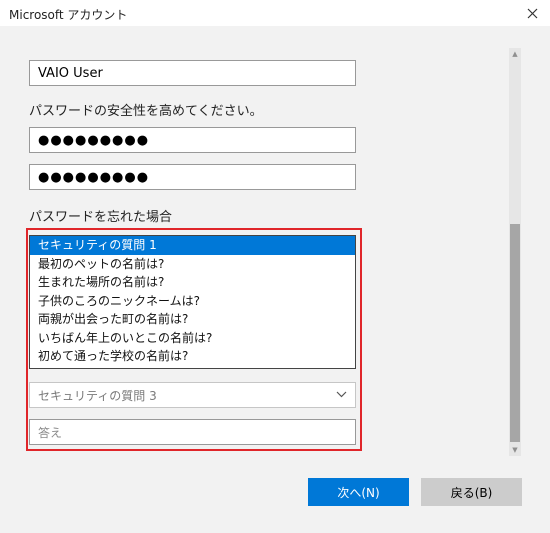  Describe the element at coordinates (97, 395) in the screenshot. I see `security-question-3-value: セキュリティの質問 3` at that location.